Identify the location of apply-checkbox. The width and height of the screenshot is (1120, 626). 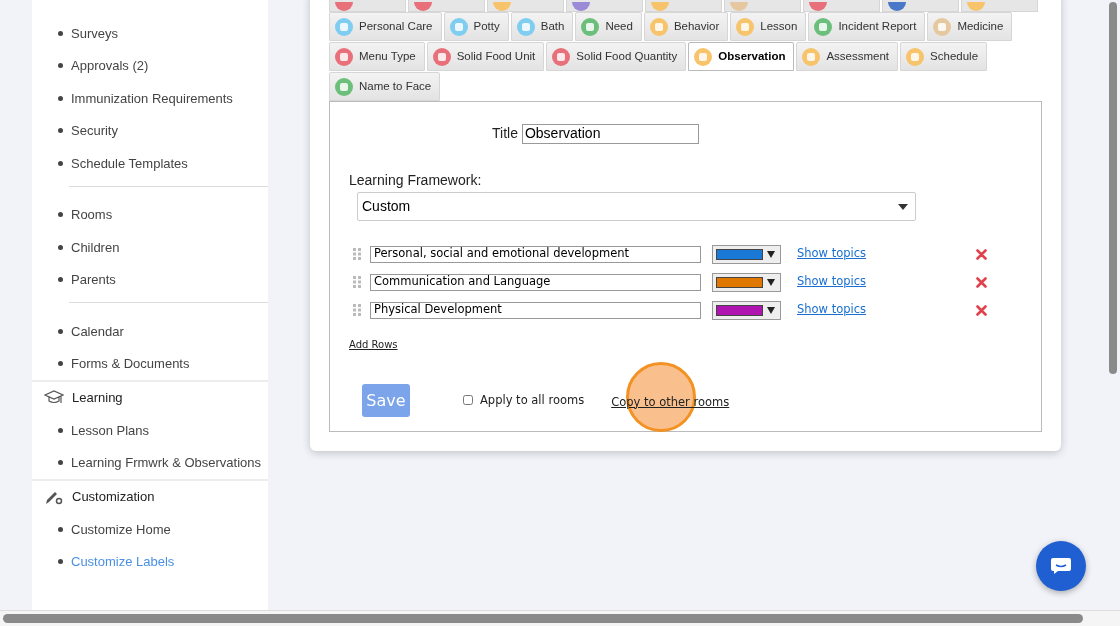
(468, 399).